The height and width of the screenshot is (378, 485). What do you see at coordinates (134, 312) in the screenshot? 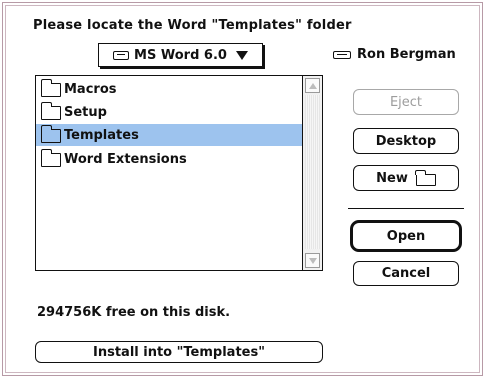
I see `disk-free-space: 294756K free on this disk.` at bounding box center [134, 312].